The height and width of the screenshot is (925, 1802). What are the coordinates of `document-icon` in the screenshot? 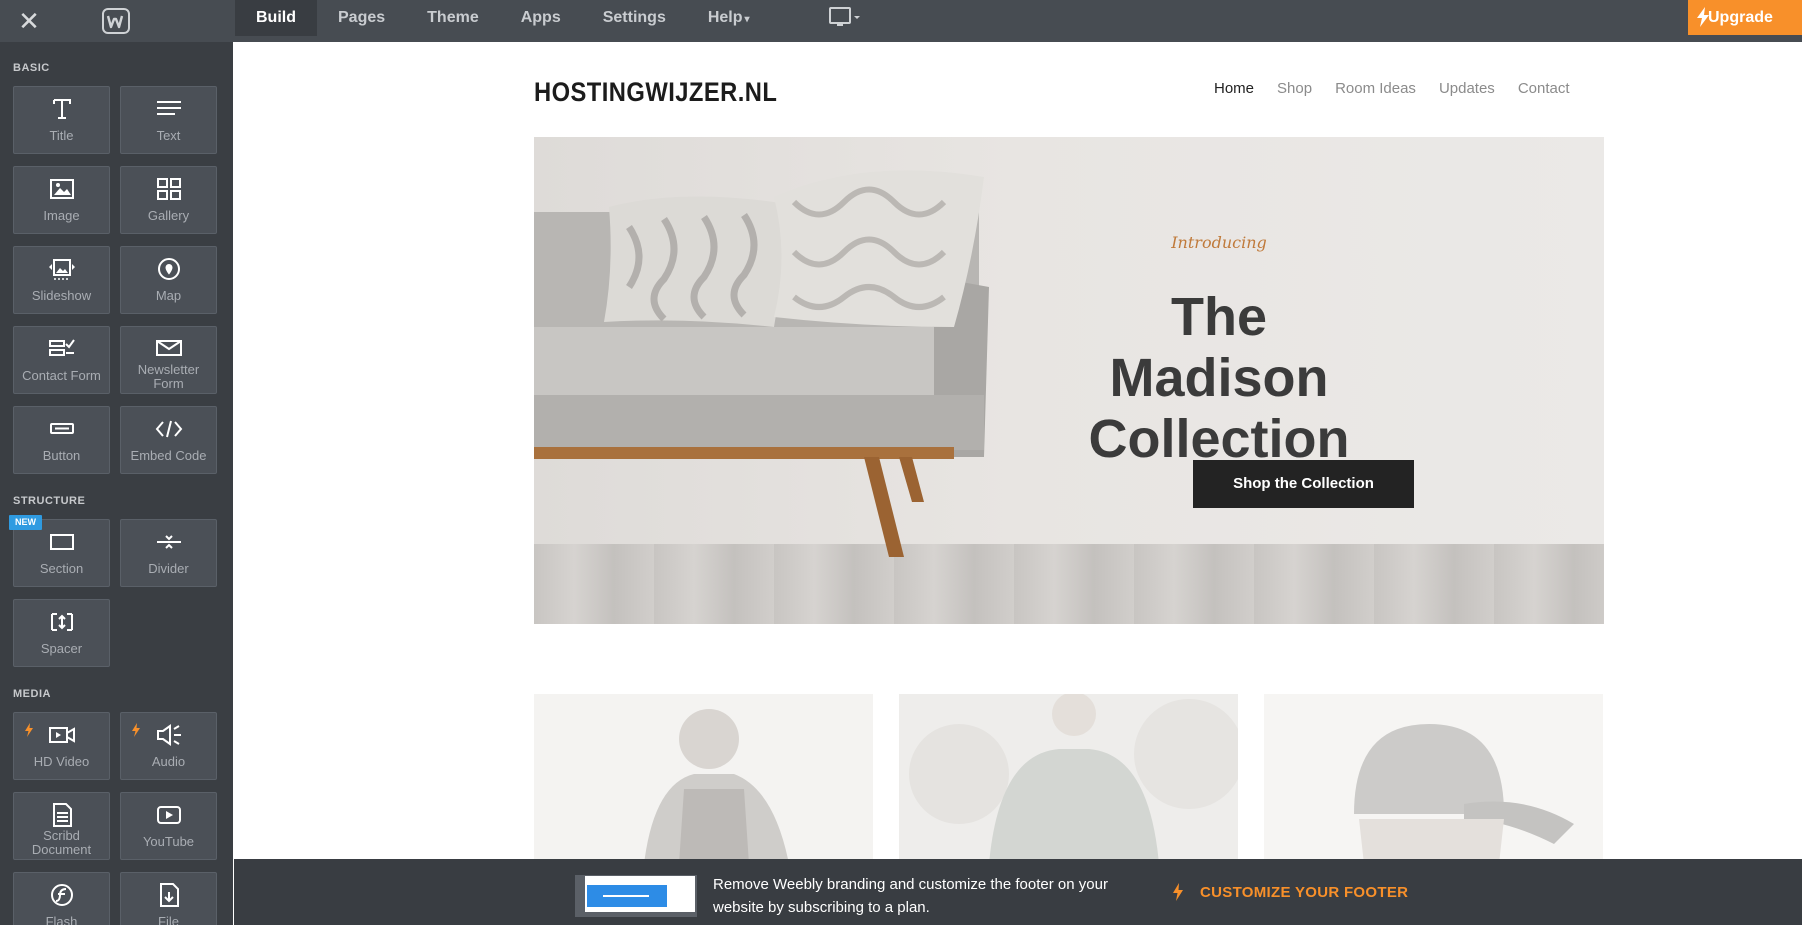 It's located at (62, 815).